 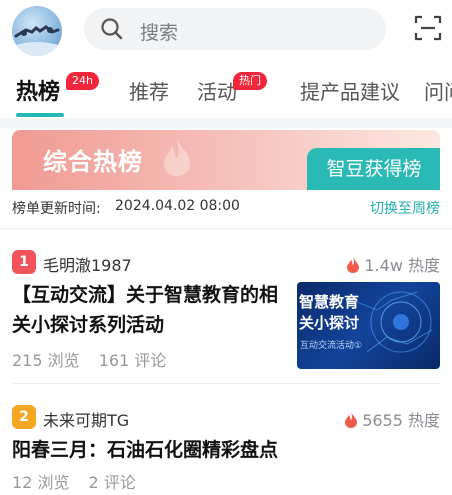 What do you see at coordinates (82, 81) in the screenshot?
I see `tab-badge-24h: 24h` at bounding box center [82, 81].